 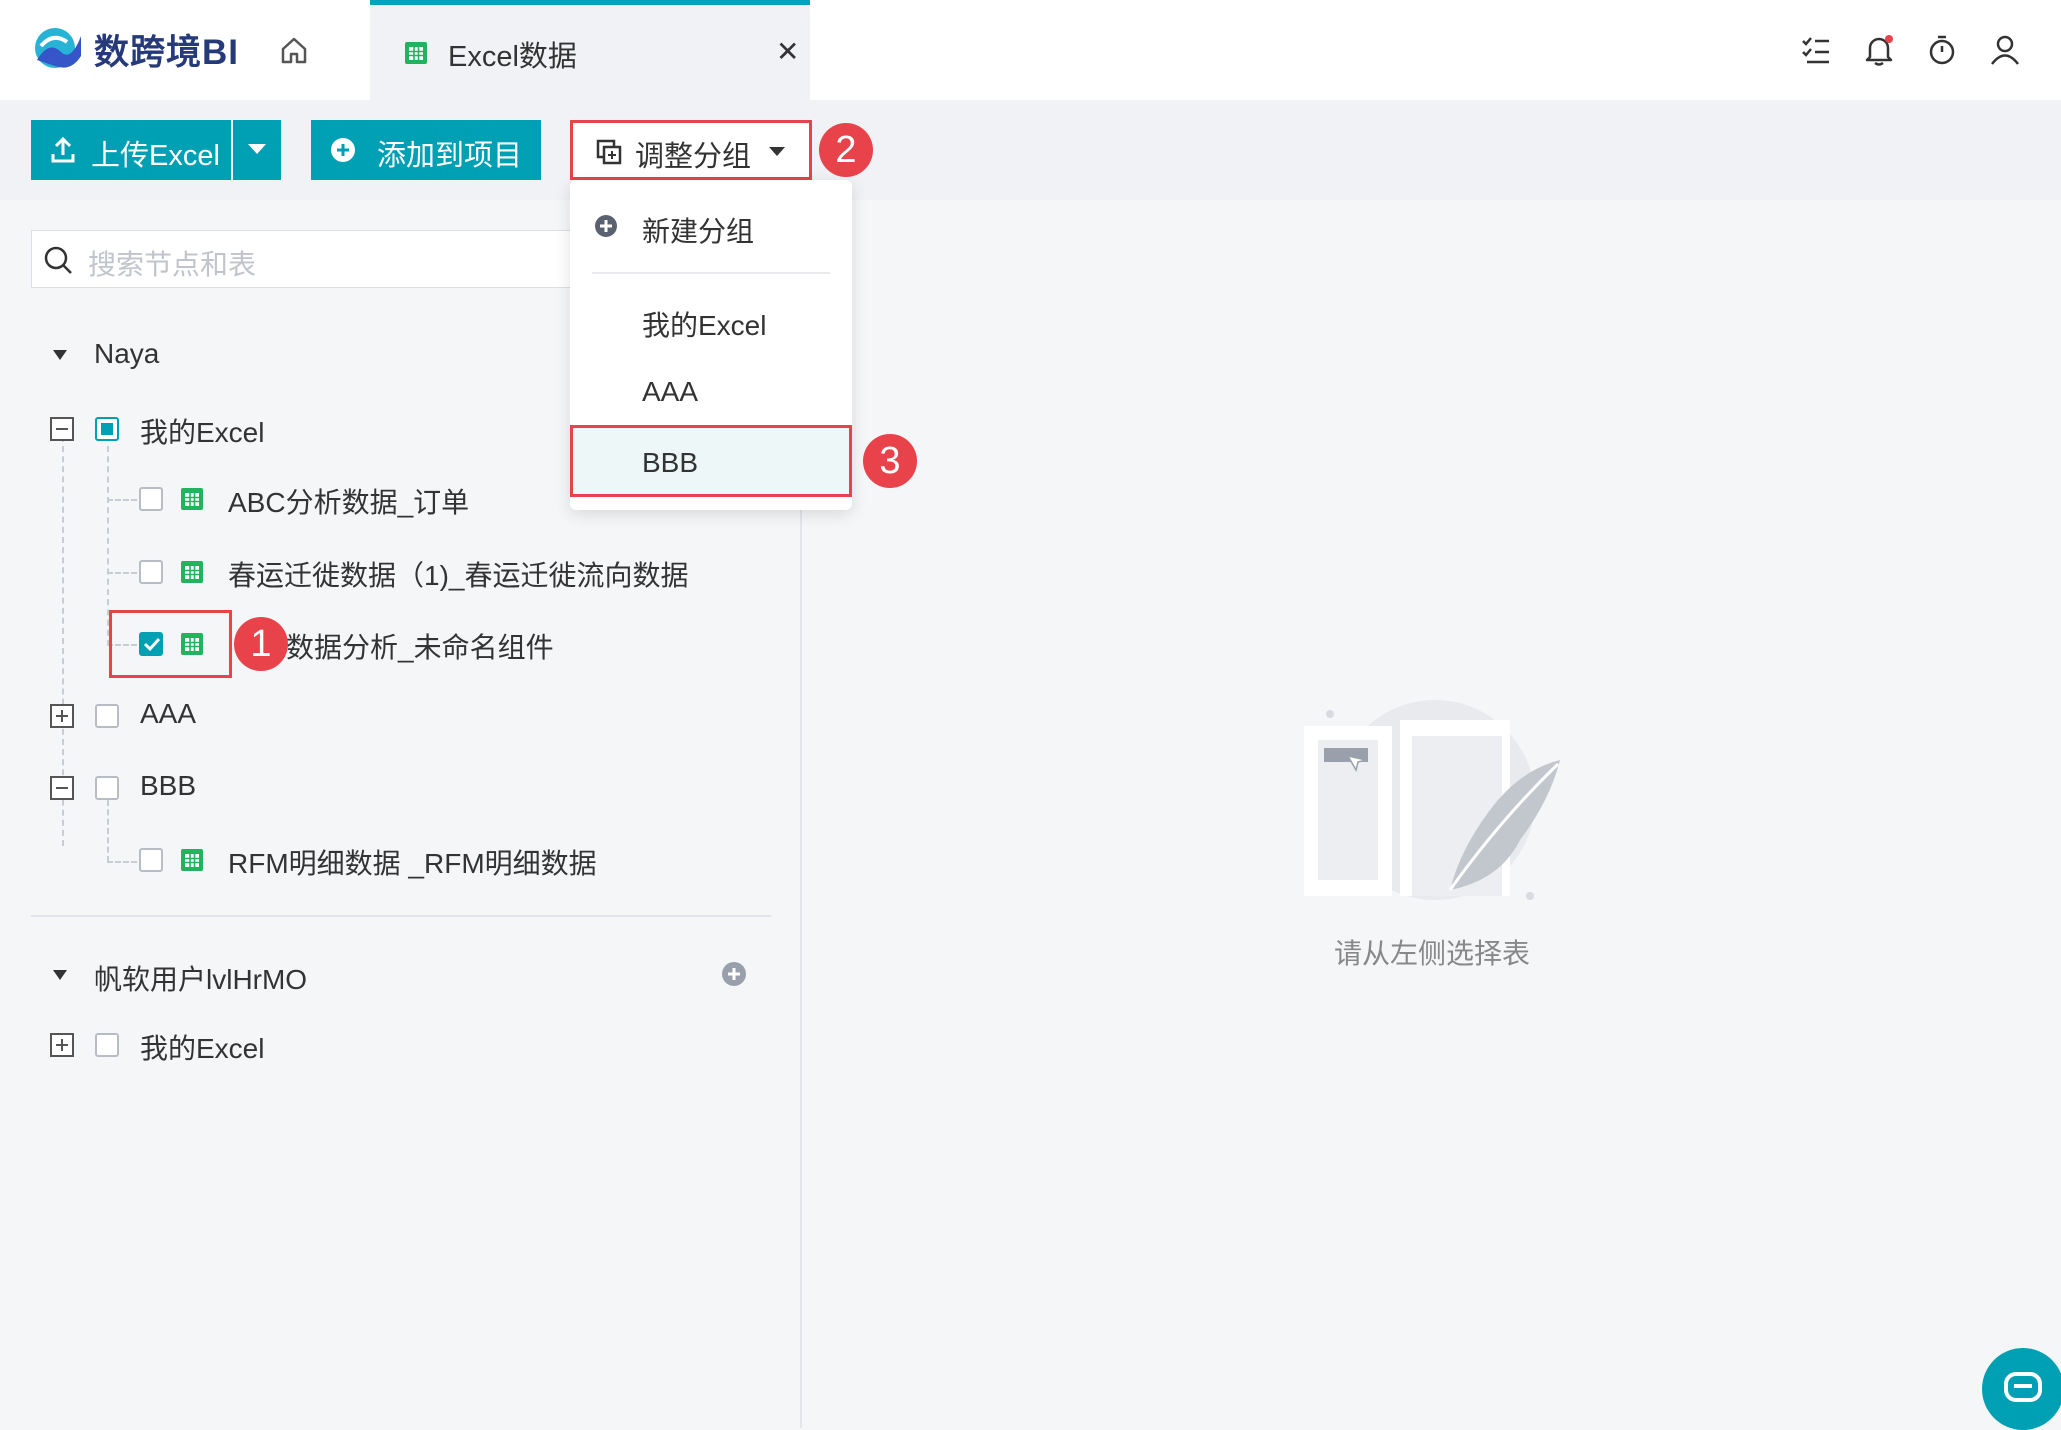 What do you see at coordinates (1432, 953) in the screenshot?
I see `empty-state-text: 请从左侧选择表` at bounding box center [1432, 953].